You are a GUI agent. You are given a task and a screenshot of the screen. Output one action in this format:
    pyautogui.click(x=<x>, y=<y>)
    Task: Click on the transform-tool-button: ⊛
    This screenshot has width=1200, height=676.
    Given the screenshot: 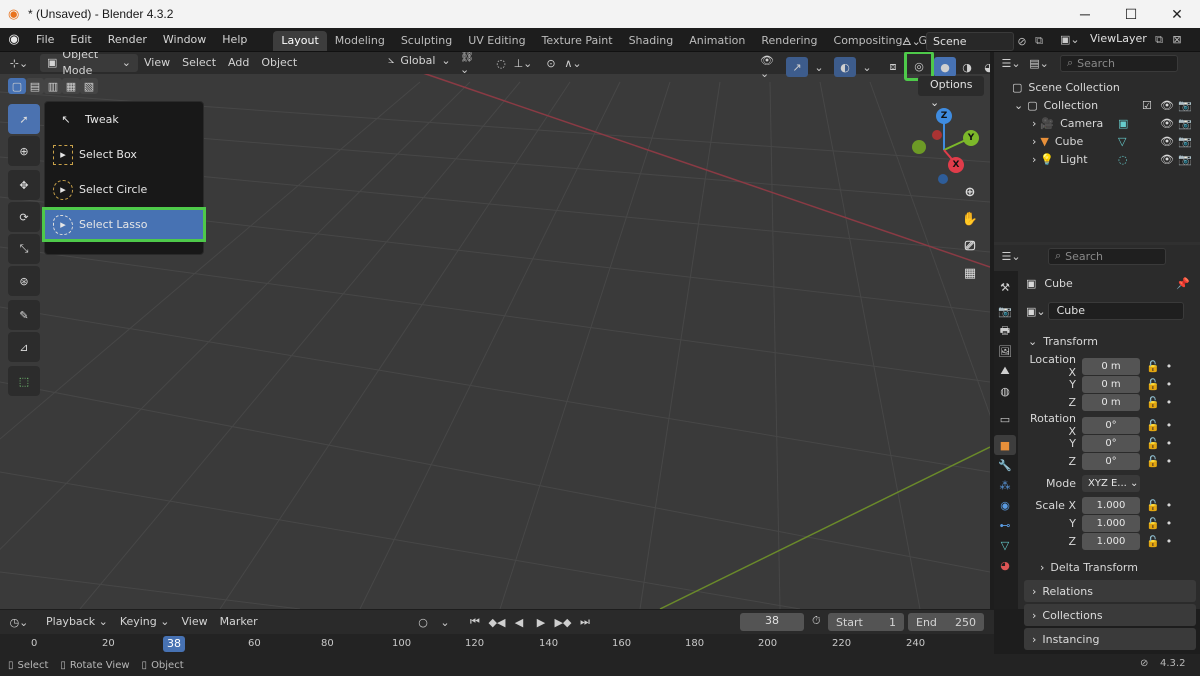 What is the action you would take?
    pyautogui.click(x=24, y=281)
    